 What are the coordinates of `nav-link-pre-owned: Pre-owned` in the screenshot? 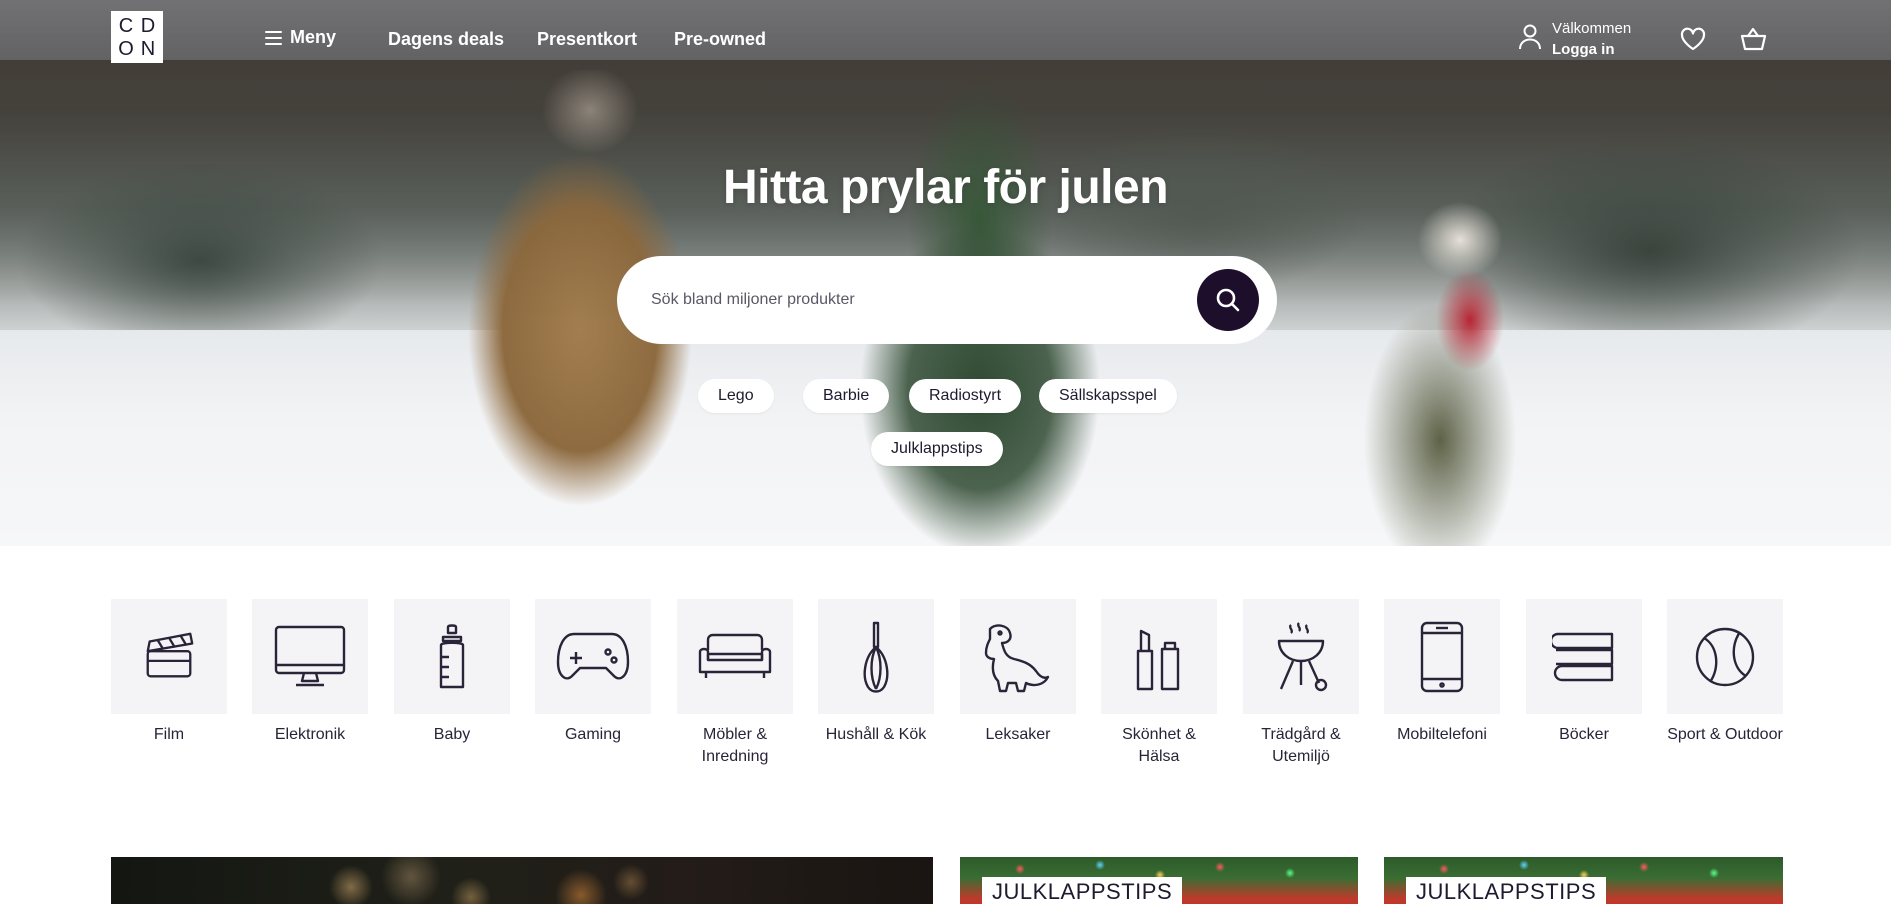 It's located at (720, 39).